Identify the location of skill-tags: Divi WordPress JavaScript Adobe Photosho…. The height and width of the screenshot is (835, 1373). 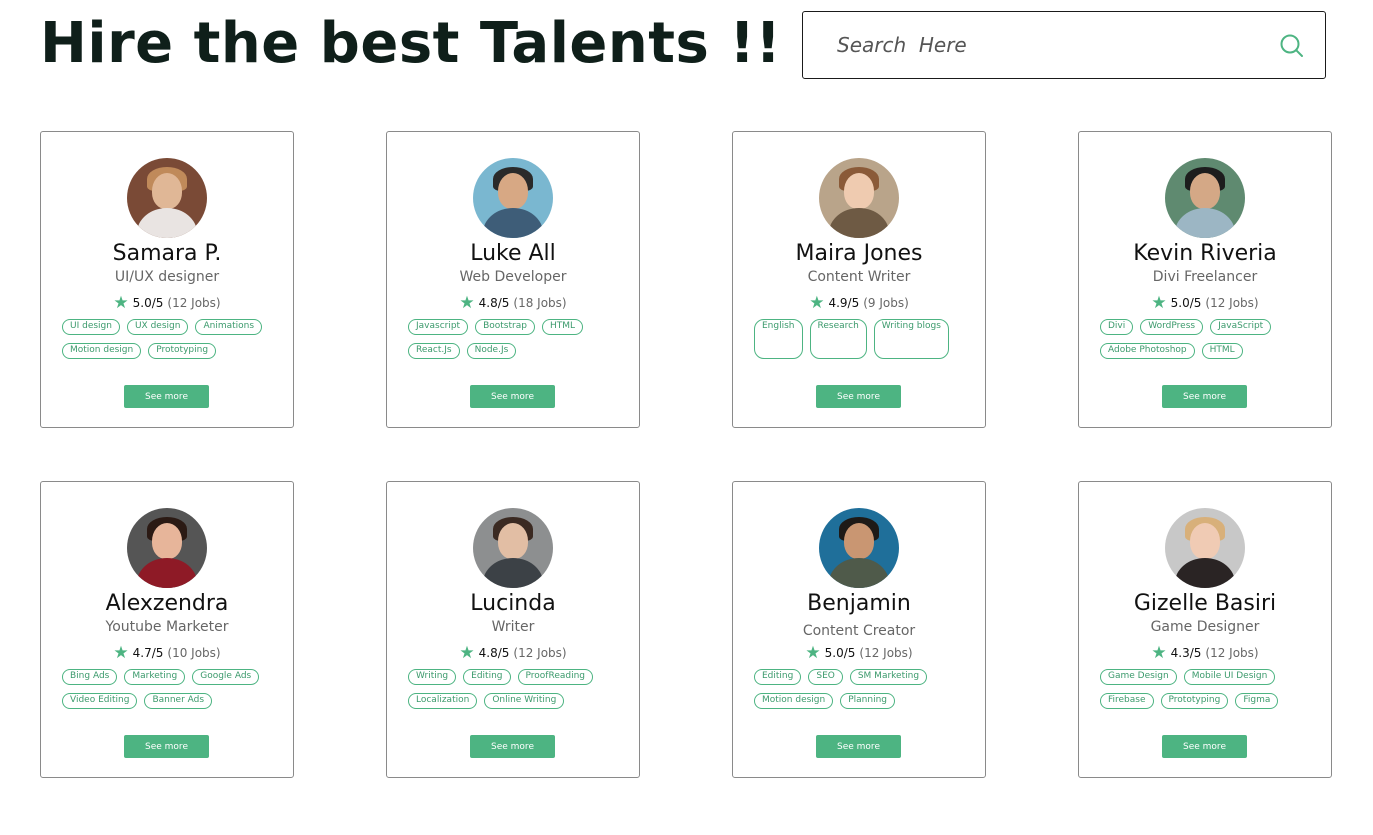
(1205, 339).